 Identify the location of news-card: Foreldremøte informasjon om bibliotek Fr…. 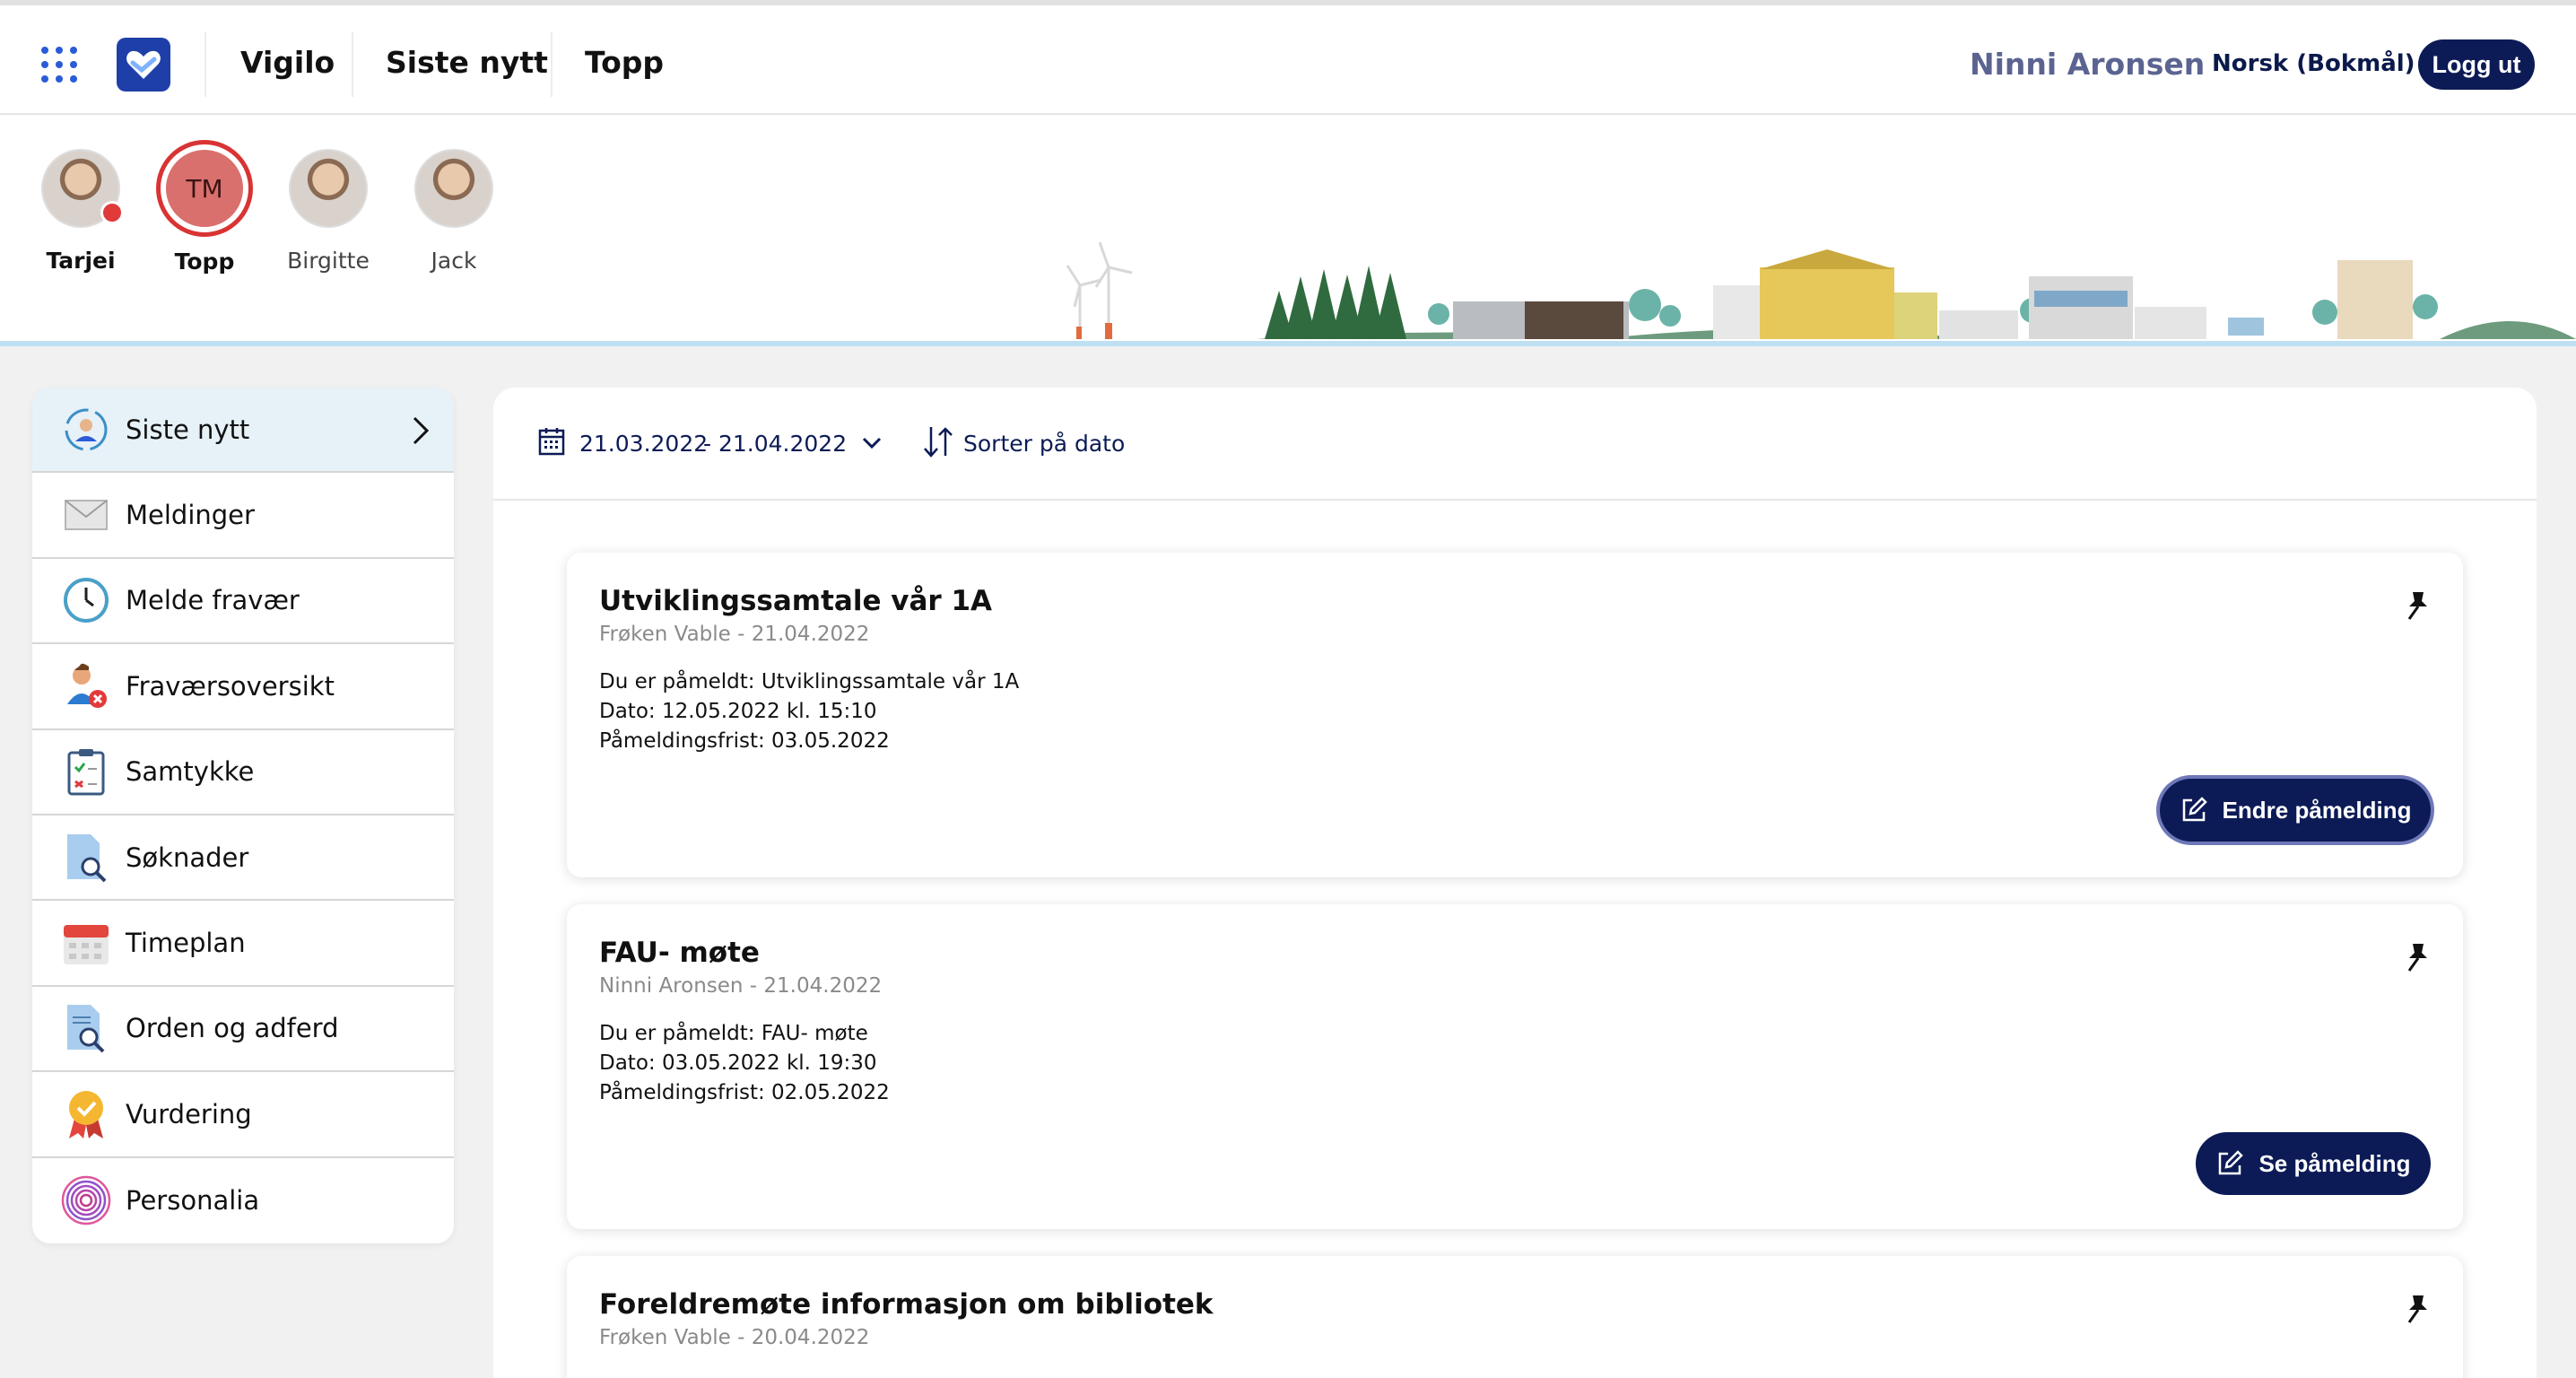
(1515, 1317).